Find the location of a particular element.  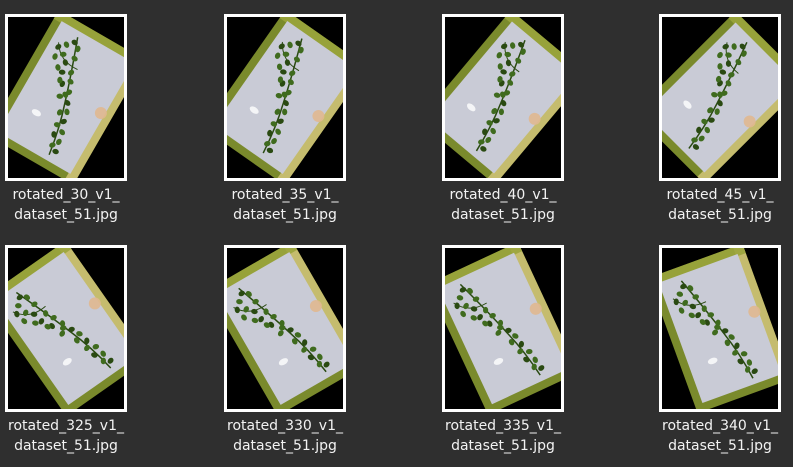

file-name-label: rotated_30_v1_ dataset_51.jpg is located at coordinates (70, 205).